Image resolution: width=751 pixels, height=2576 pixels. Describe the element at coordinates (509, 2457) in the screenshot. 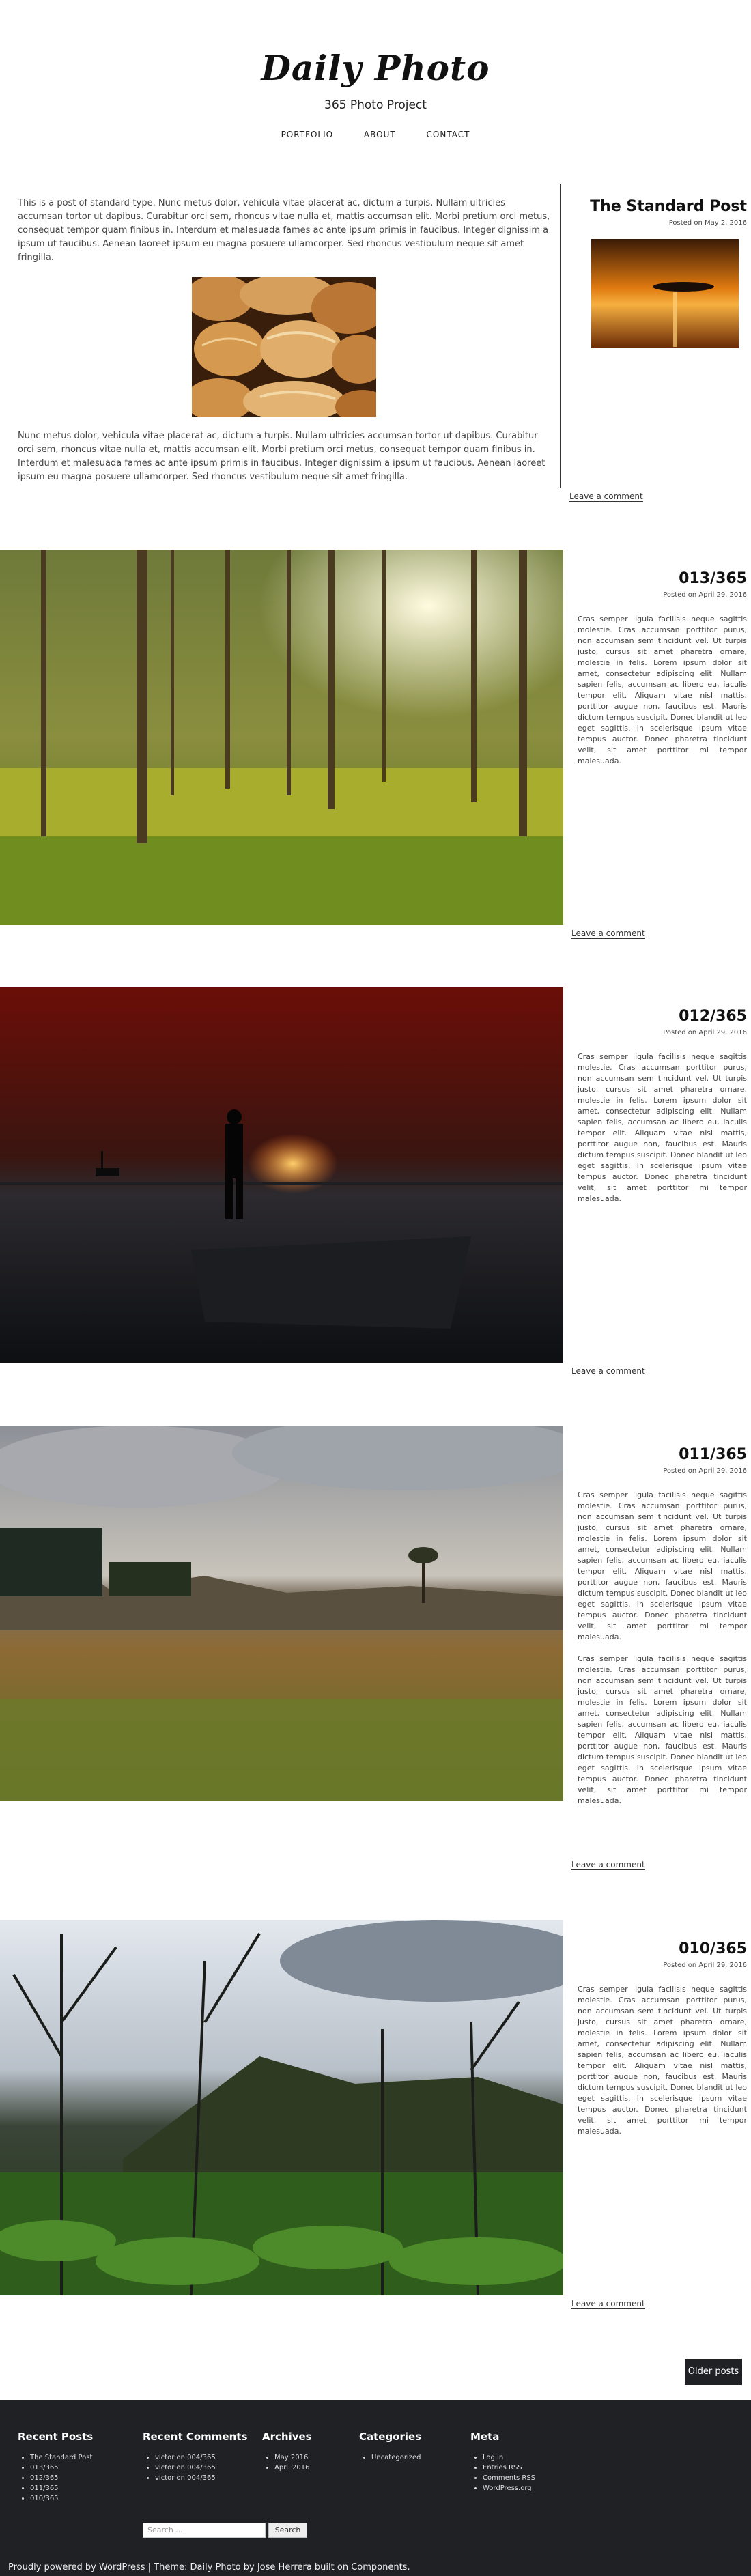

I see `list-item: Log in` at that location.